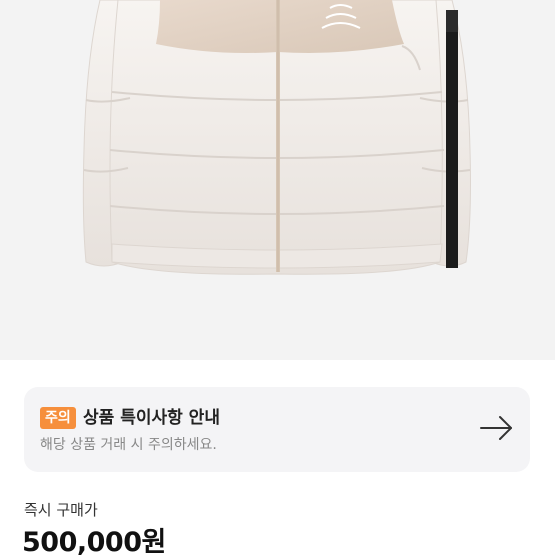 Image resolution: width=555 pixels, height=560 pixels. What do you see at coordinates (58, 418) in the screenshot?
I see `caution-badge: 주의` at bounding box center [58, 418].